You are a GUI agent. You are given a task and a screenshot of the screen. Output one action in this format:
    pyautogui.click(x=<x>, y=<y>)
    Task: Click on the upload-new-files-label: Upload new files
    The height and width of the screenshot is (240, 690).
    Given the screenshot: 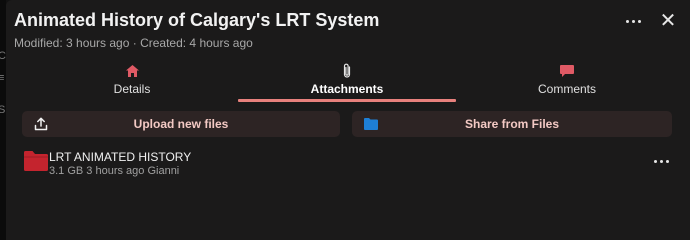 What is the action you would take?
    pyautogui.click(x=181, y=124)
    